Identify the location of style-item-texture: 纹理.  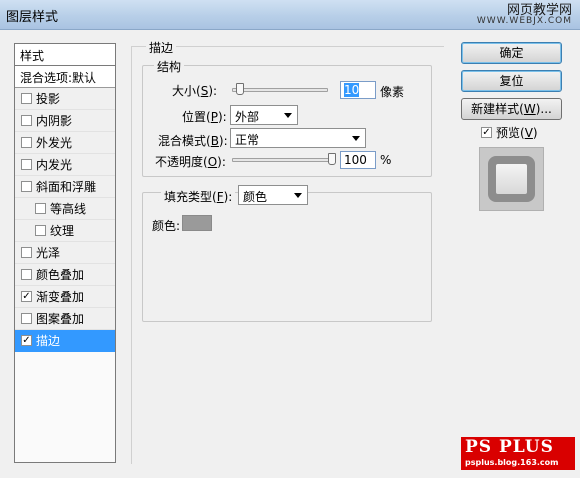
(65, 231).